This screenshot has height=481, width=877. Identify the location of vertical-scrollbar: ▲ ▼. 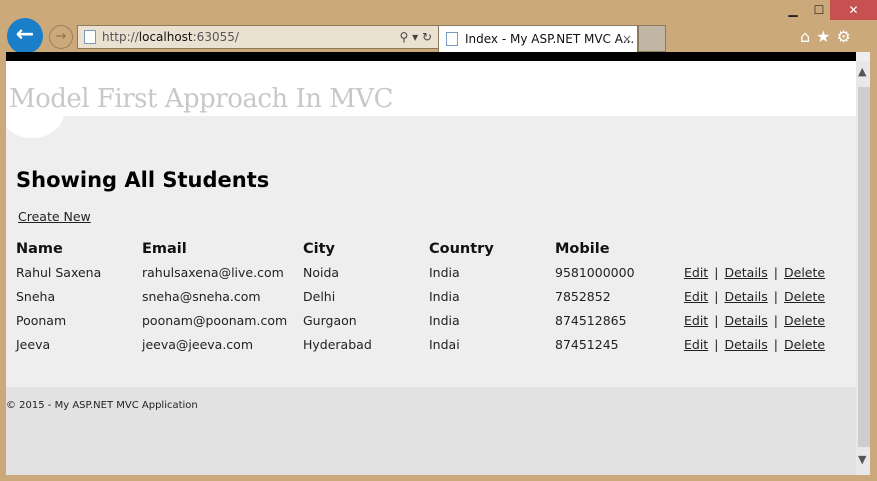
(863, 268).